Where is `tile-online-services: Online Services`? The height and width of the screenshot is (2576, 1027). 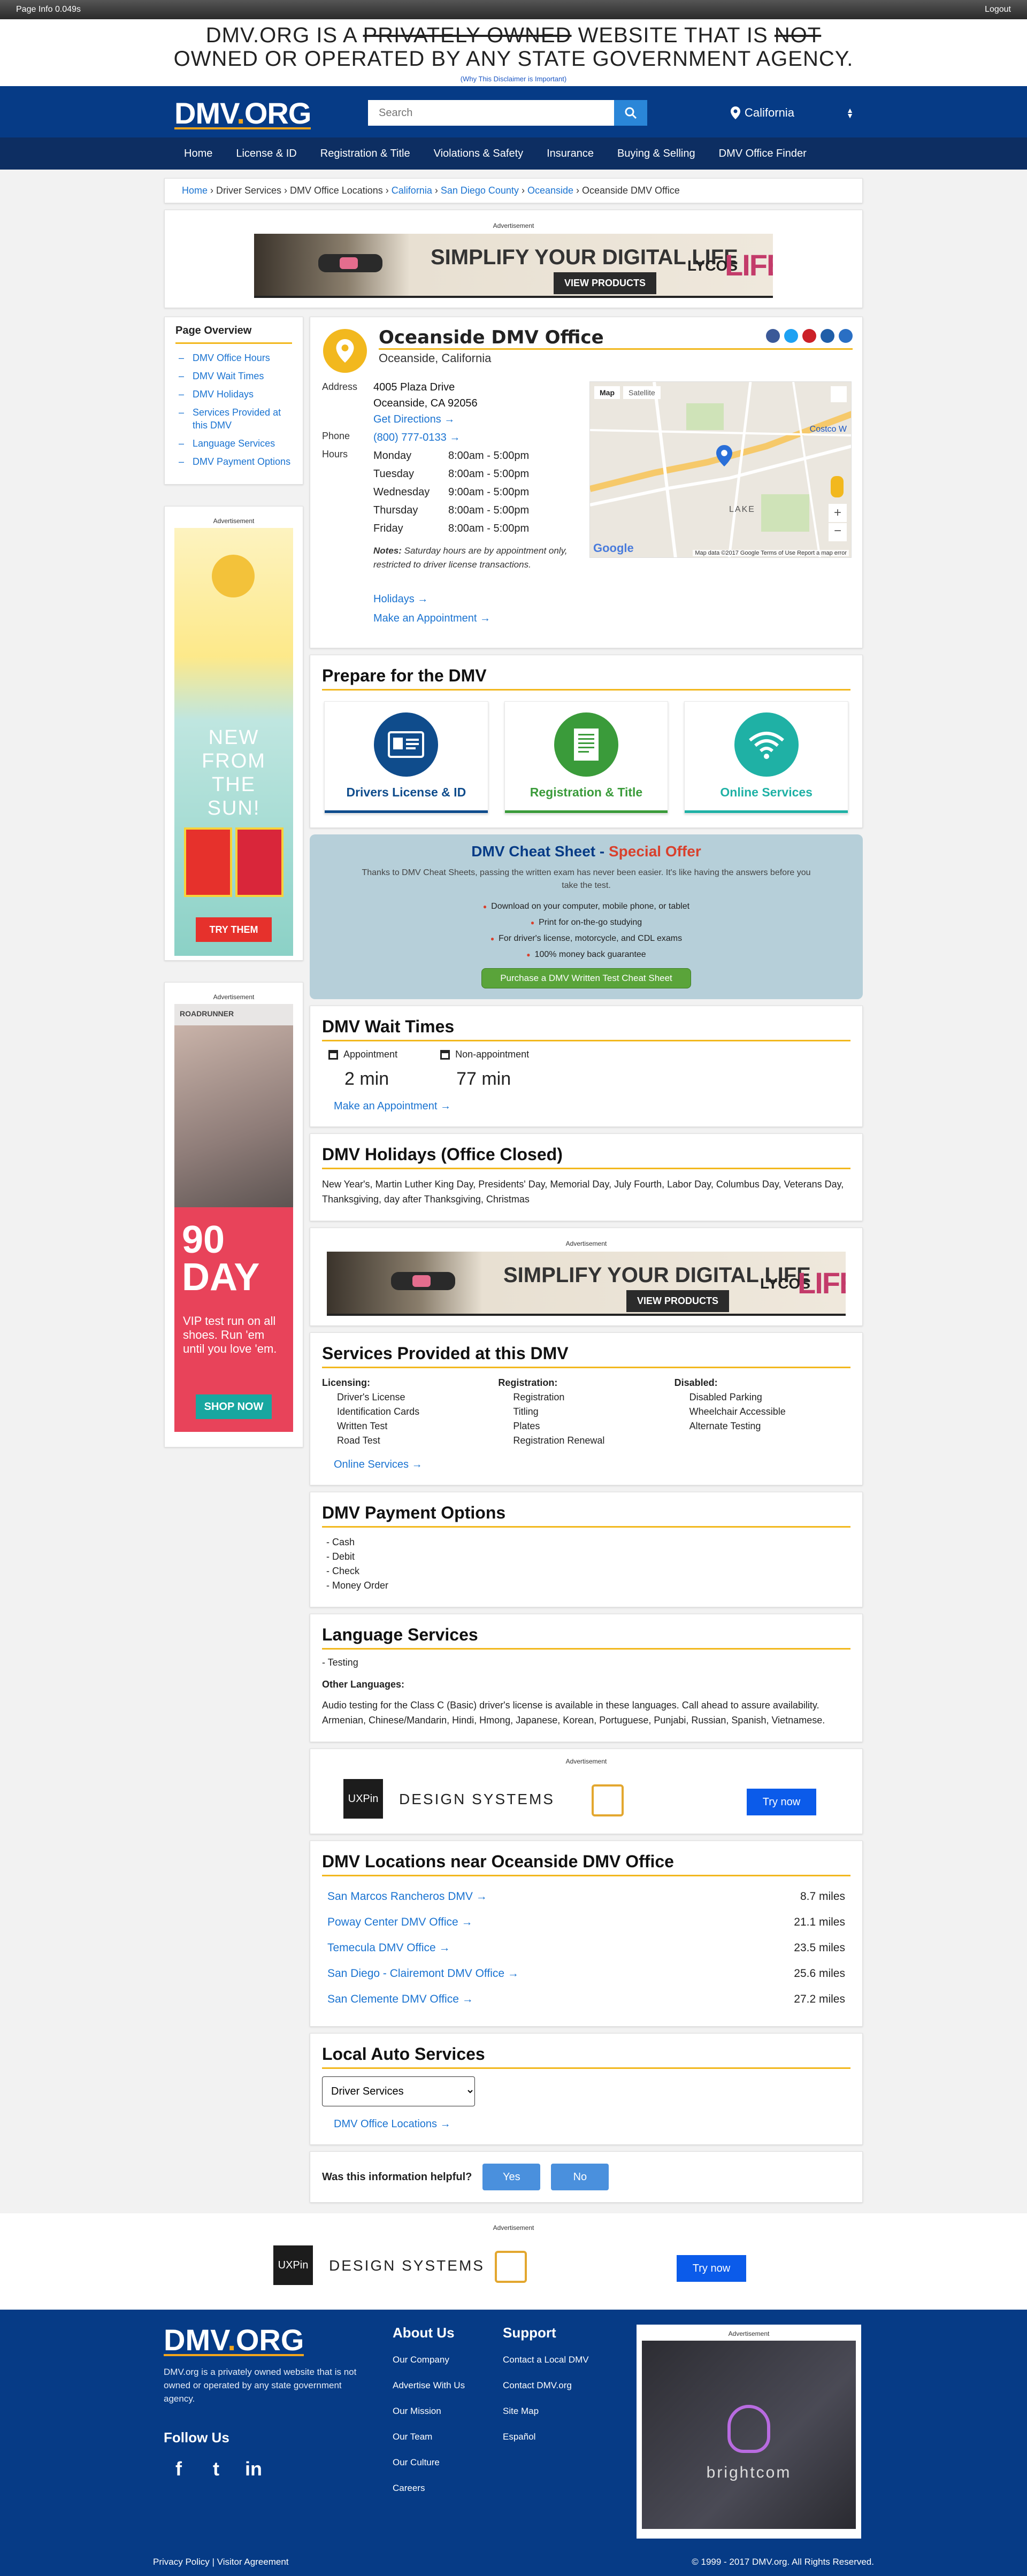 tile-online-services: Online Services is located at coordinates (767, 757).